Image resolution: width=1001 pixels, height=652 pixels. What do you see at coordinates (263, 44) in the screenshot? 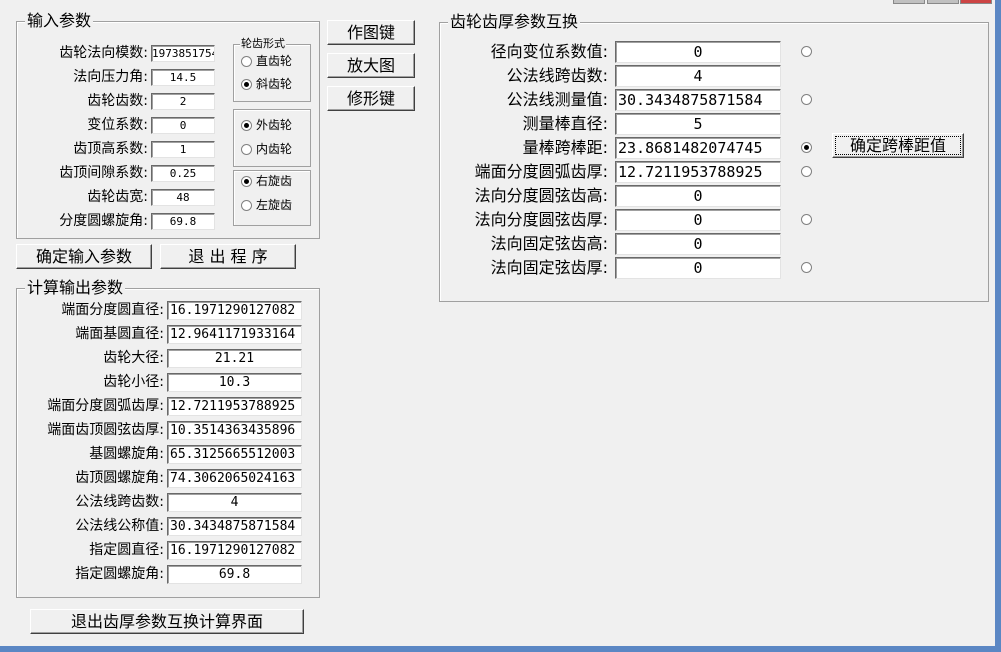
I see `gear-type-title: 轮齿形式` at bounding box center [263, 44].